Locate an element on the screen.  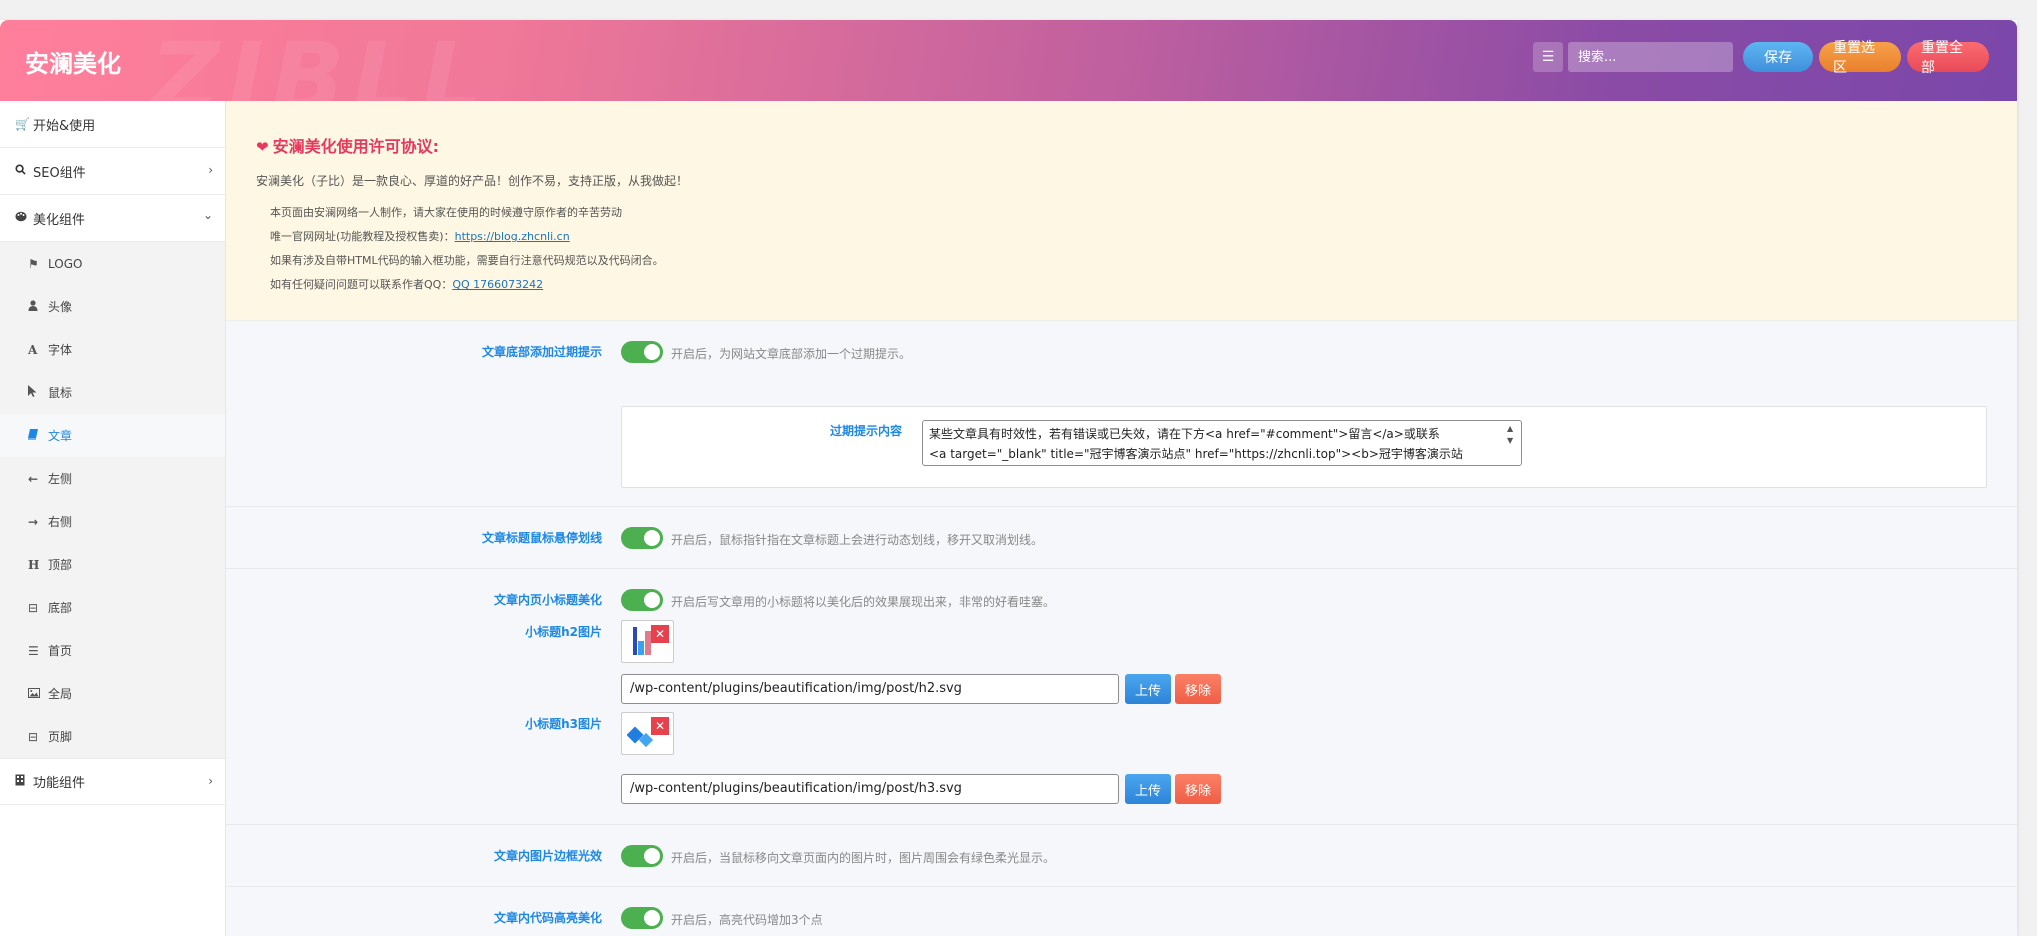
book-icon is located at coordinates (38, 435).